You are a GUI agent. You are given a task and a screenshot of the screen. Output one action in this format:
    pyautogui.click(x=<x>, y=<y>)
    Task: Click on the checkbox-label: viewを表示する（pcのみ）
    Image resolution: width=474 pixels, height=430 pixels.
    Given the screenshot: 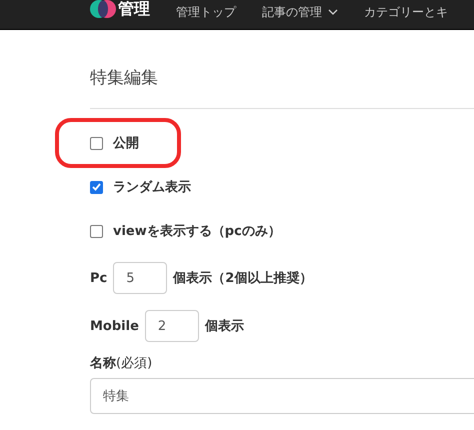 What is the action you would take?
    pyautogui.click(x=197, y=231)
    